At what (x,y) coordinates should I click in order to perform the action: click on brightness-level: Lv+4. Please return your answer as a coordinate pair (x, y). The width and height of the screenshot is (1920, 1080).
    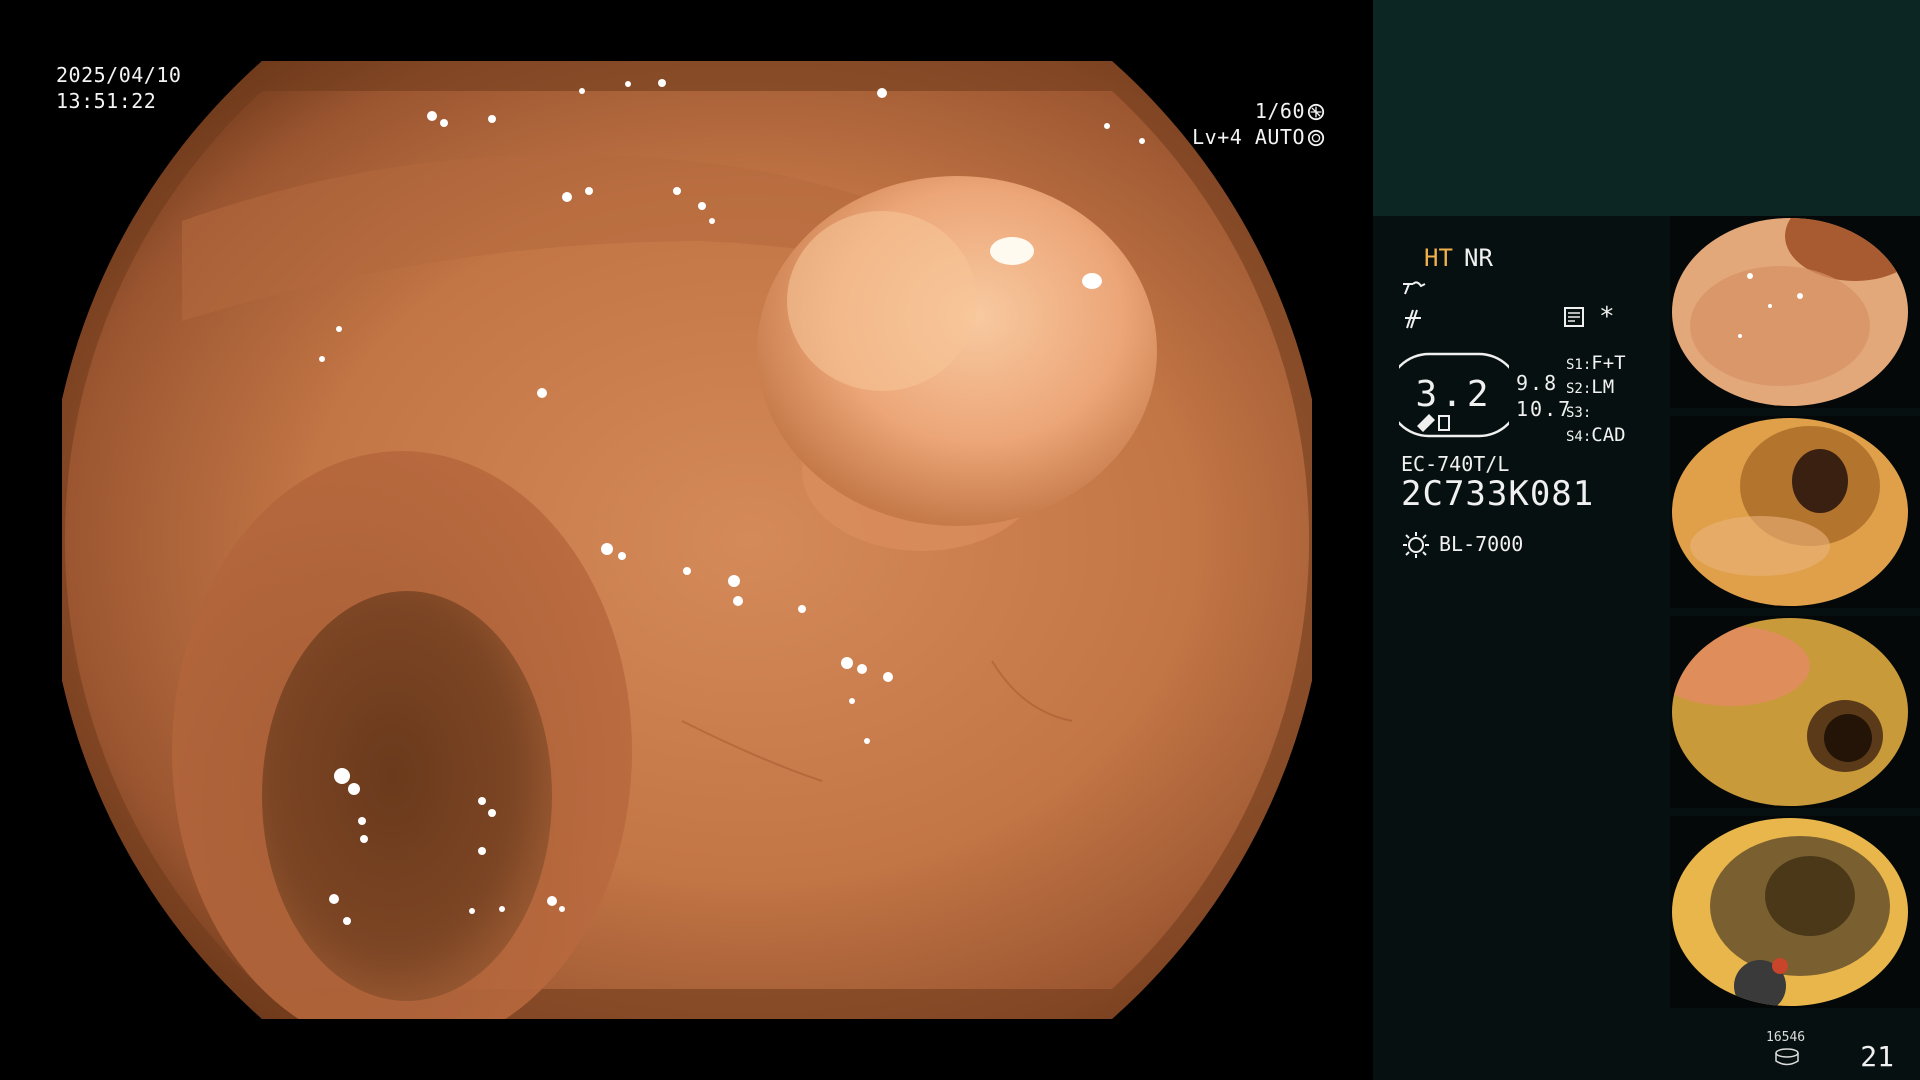
    Looking at the image, I should click on (1217, 137).